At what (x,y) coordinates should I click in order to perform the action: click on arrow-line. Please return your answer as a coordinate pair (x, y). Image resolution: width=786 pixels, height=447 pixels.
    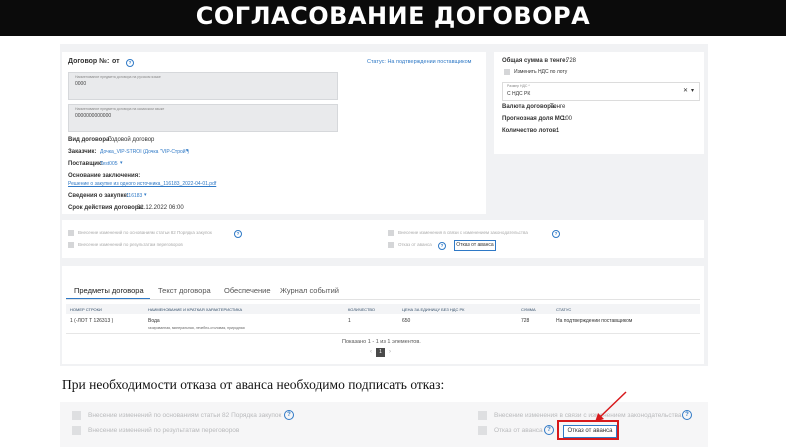
    Looking at the image, I should click on (613, 404).